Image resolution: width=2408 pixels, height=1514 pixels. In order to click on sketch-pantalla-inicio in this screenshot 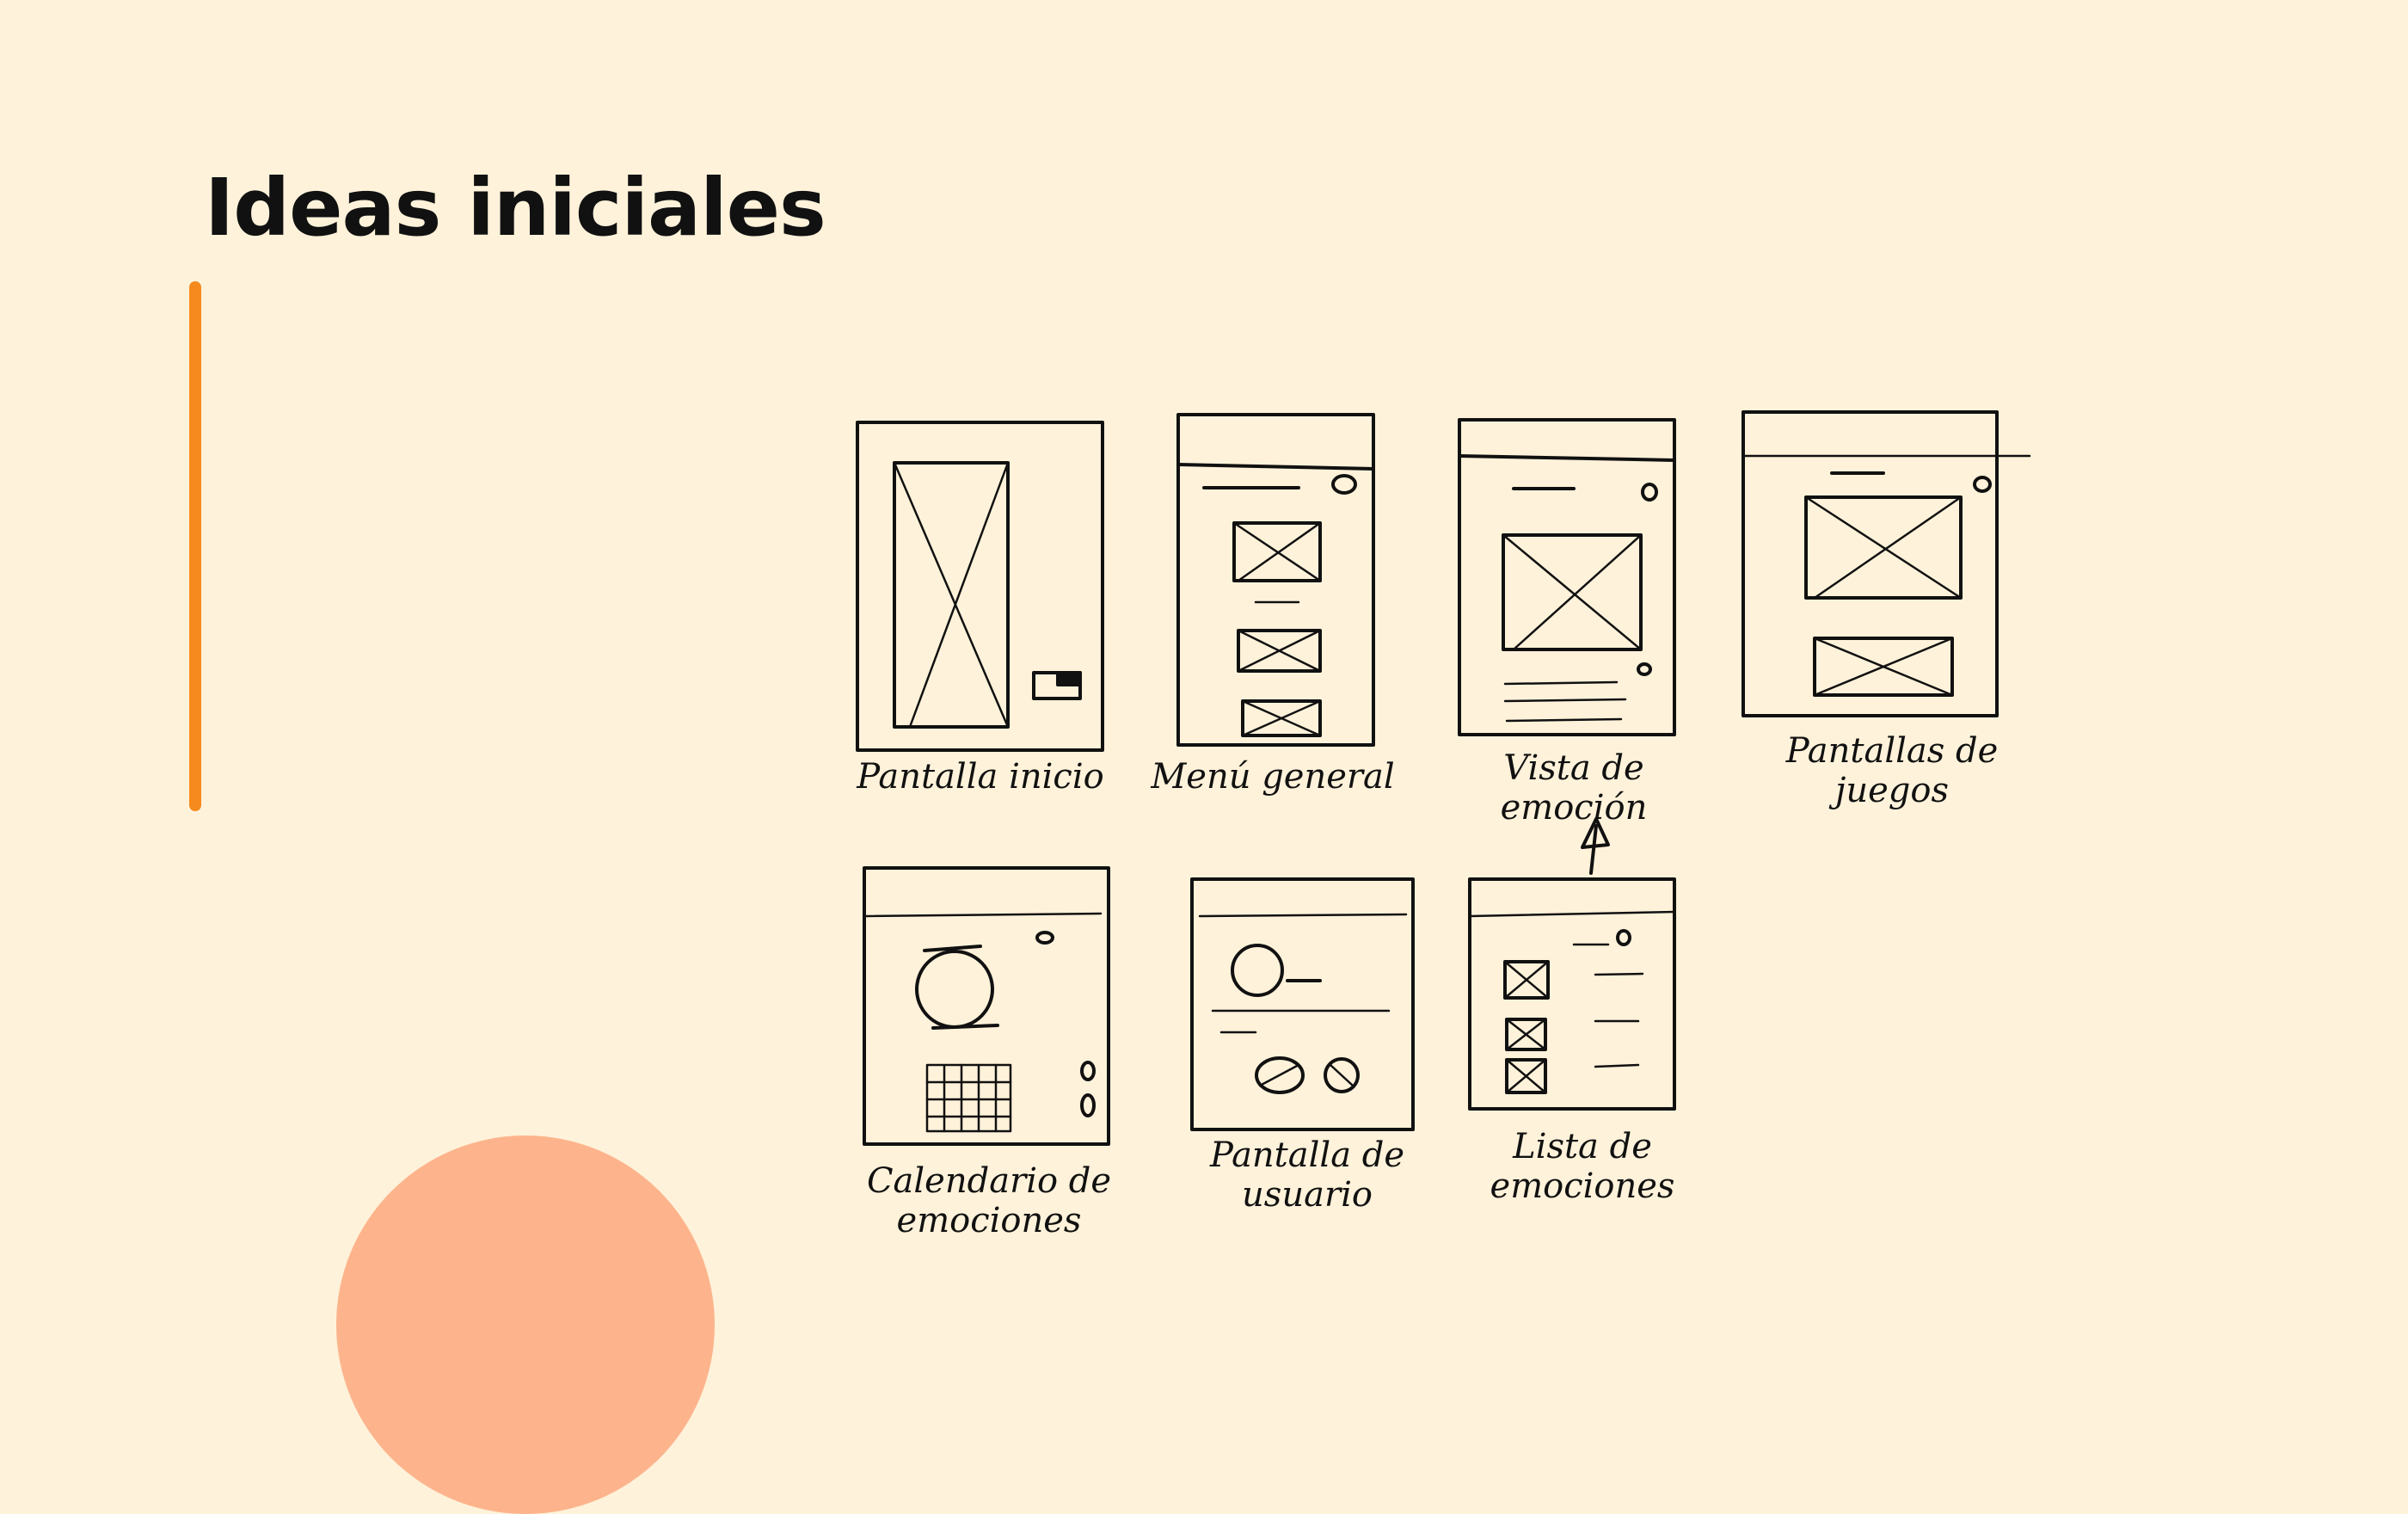, I will do `click(980, 586)`.